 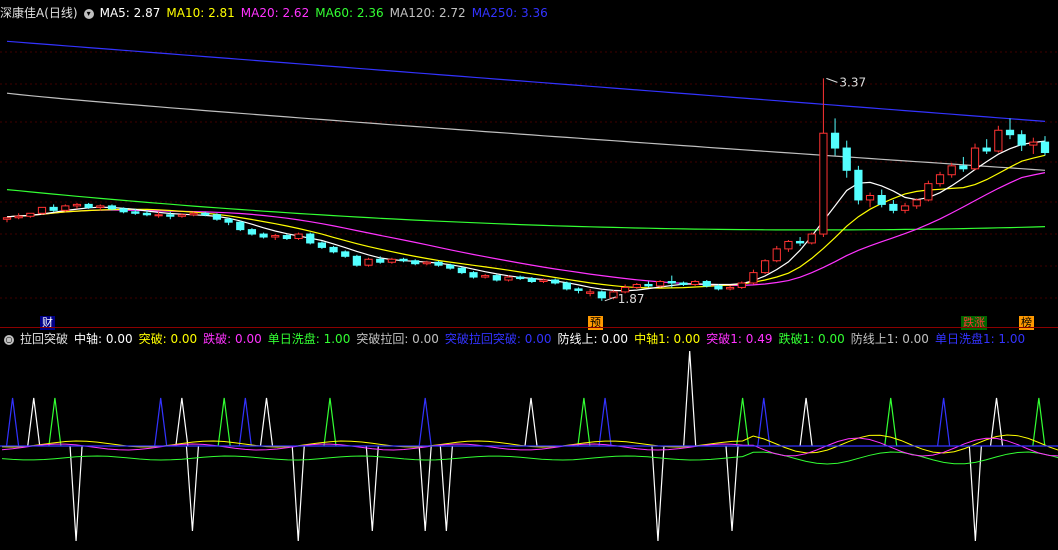 I want to click on panel-separator, so click(x=529, y=327).